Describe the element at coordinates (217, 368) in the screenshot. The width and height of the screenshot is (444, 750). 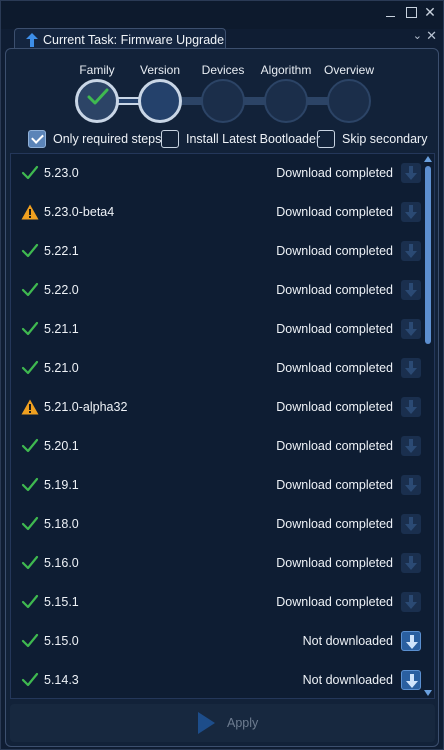
I see `version-row: 5.21.0 Download completed` at that location.